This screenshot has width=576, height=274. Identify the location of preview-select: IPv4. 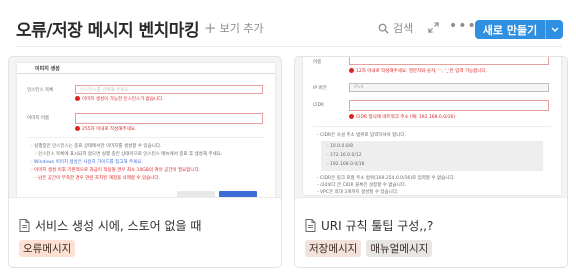
(449, 87).